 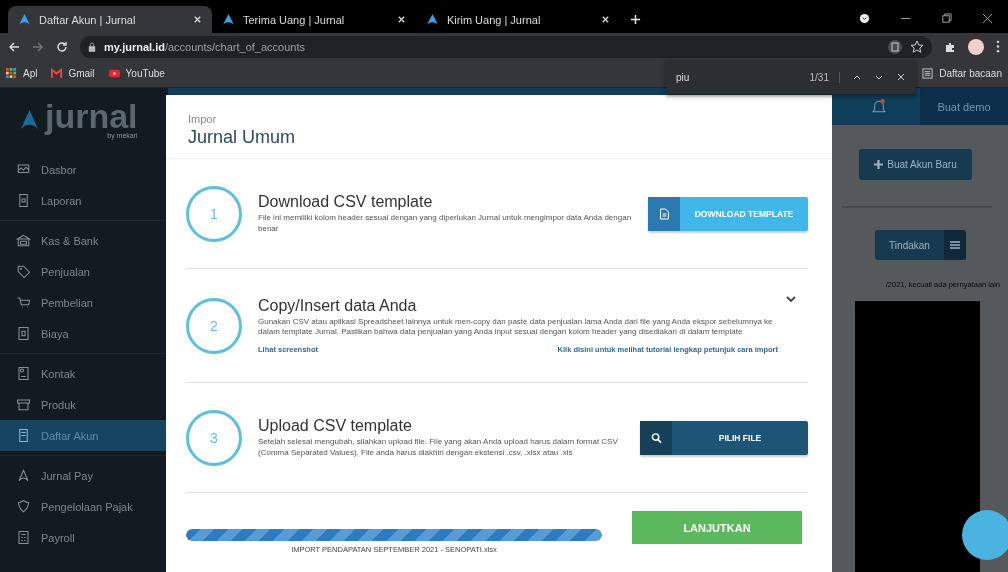 What do you see at coordinates (84, 169) in the screenshot?
I see `sidebar-item: Dasbor` at bounding box center [84, 169].